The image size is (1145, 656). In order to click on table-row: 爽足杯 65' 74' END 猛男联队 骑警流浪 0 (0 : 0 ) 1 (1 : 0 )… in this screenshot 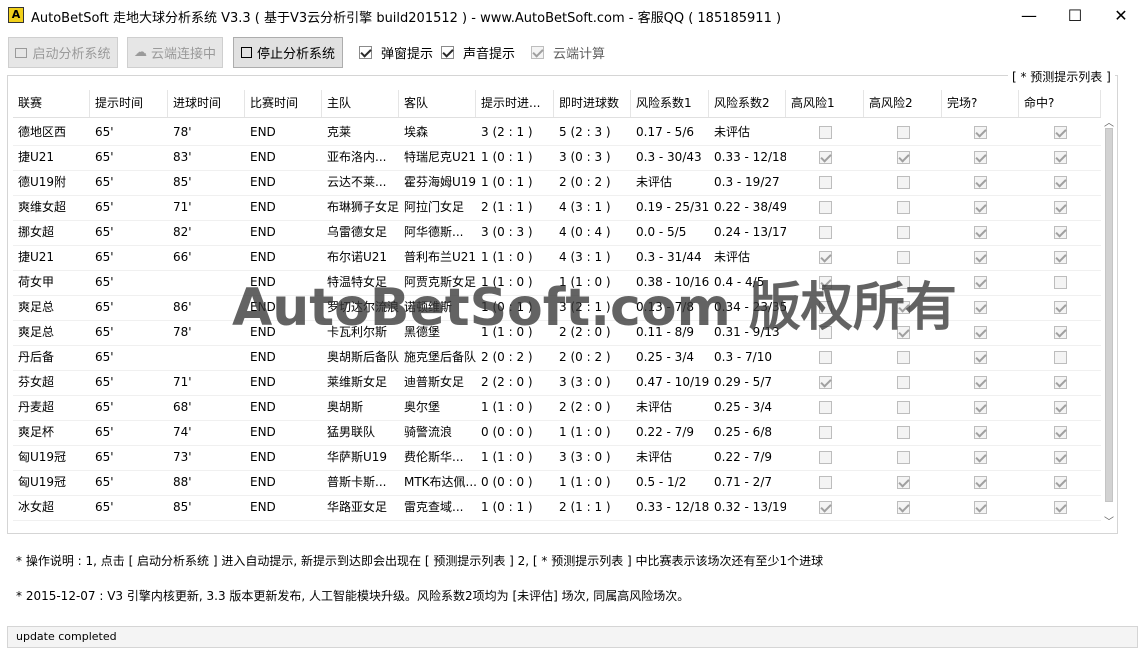, I will do `click(557, 433)`.